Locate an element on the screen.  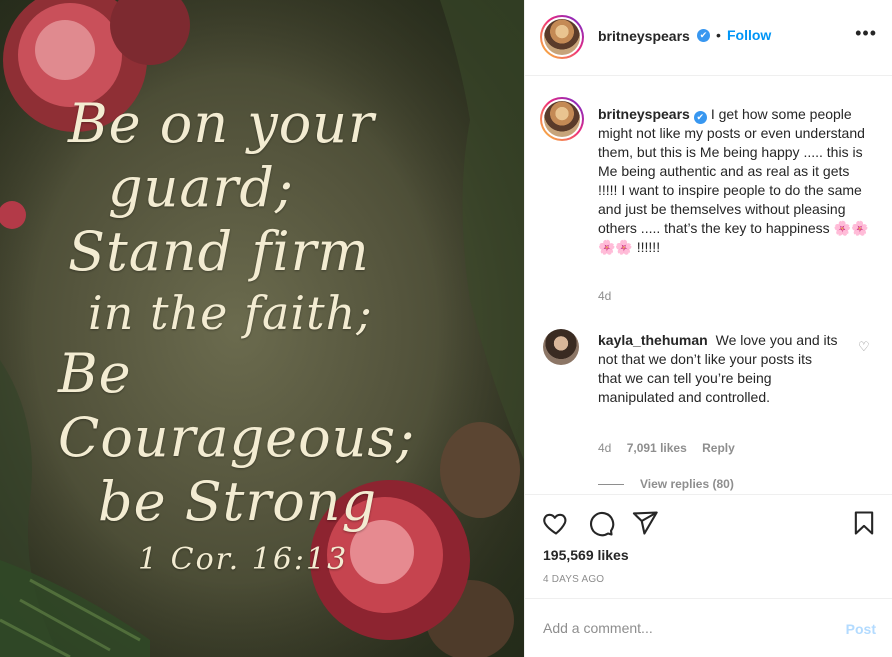
add-comment-bar: Post is located at coordinates (708, 627).